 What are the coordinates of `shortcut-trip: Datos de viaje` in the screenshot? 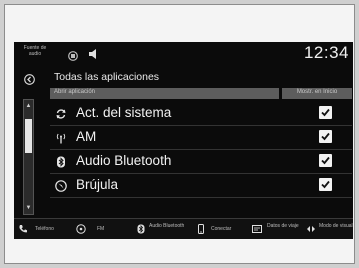 It's located at (277, 229).